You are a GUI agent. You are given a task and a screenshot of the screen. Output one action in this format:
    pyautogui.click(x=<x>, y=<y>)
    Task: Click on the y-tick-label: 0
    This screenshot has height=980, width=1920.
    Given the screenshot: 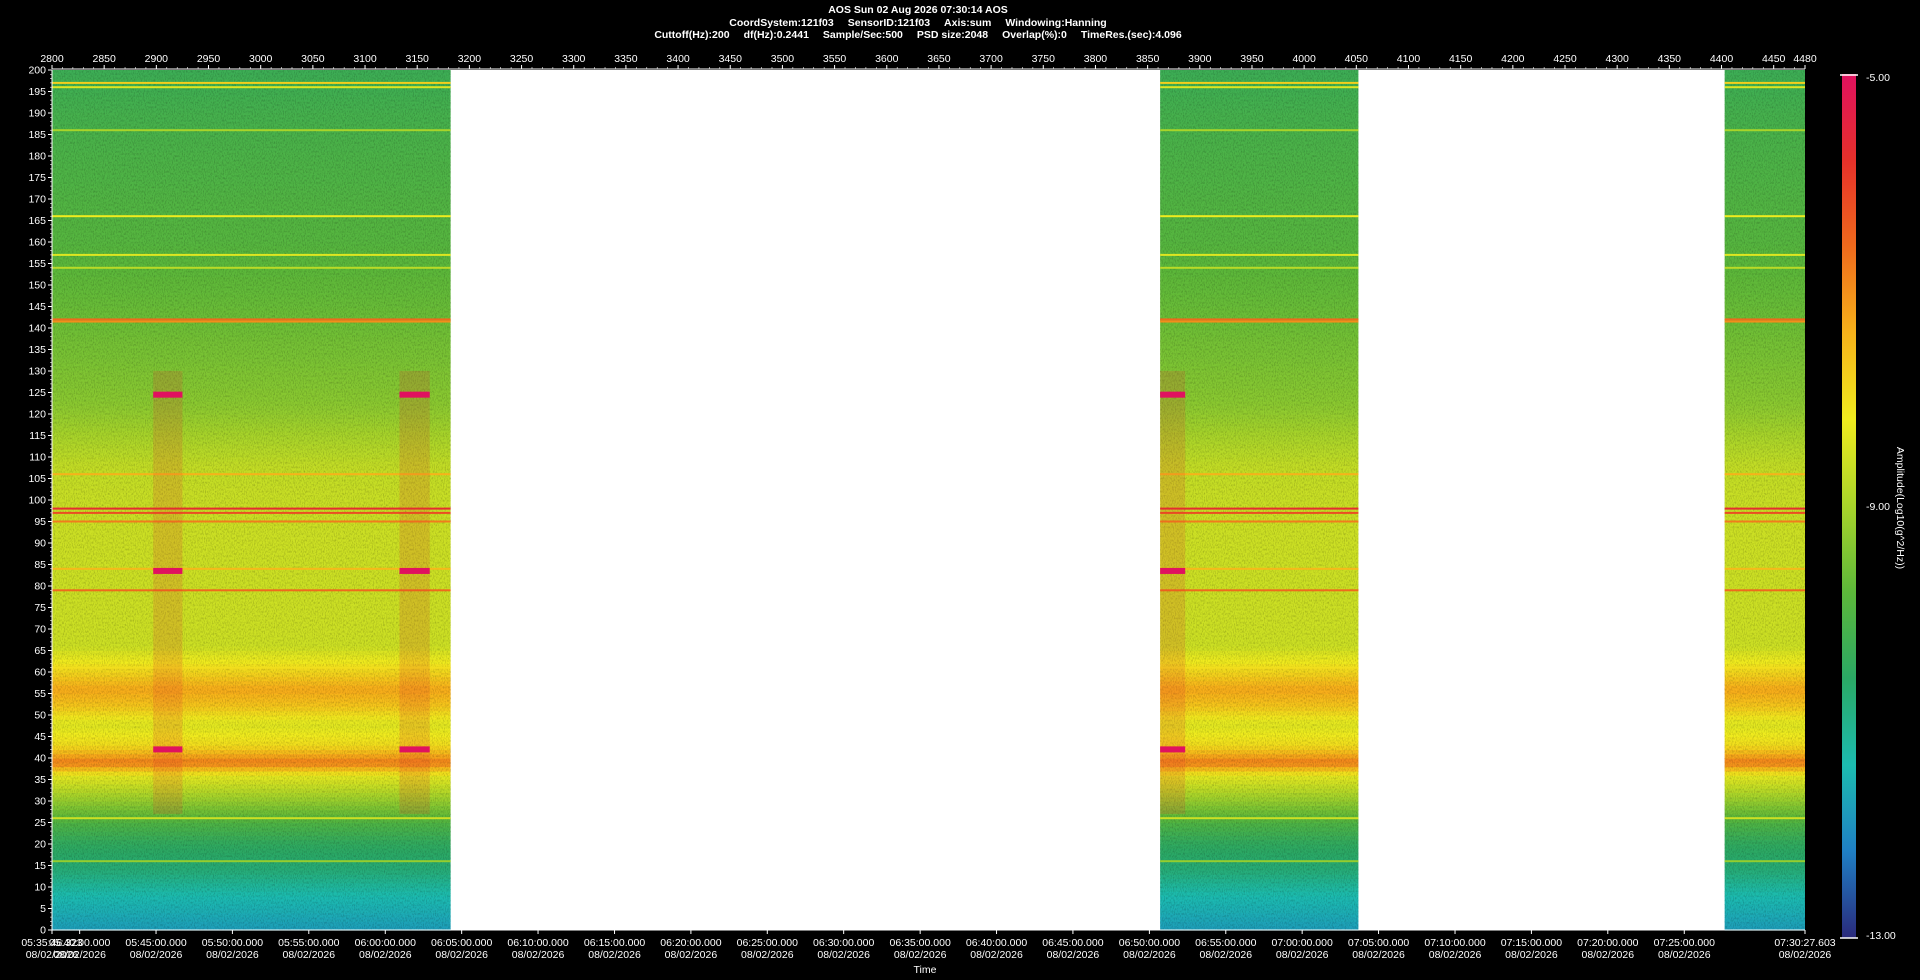 What is the action you would take?
    pyautogui.click(x=43, y=931)
    